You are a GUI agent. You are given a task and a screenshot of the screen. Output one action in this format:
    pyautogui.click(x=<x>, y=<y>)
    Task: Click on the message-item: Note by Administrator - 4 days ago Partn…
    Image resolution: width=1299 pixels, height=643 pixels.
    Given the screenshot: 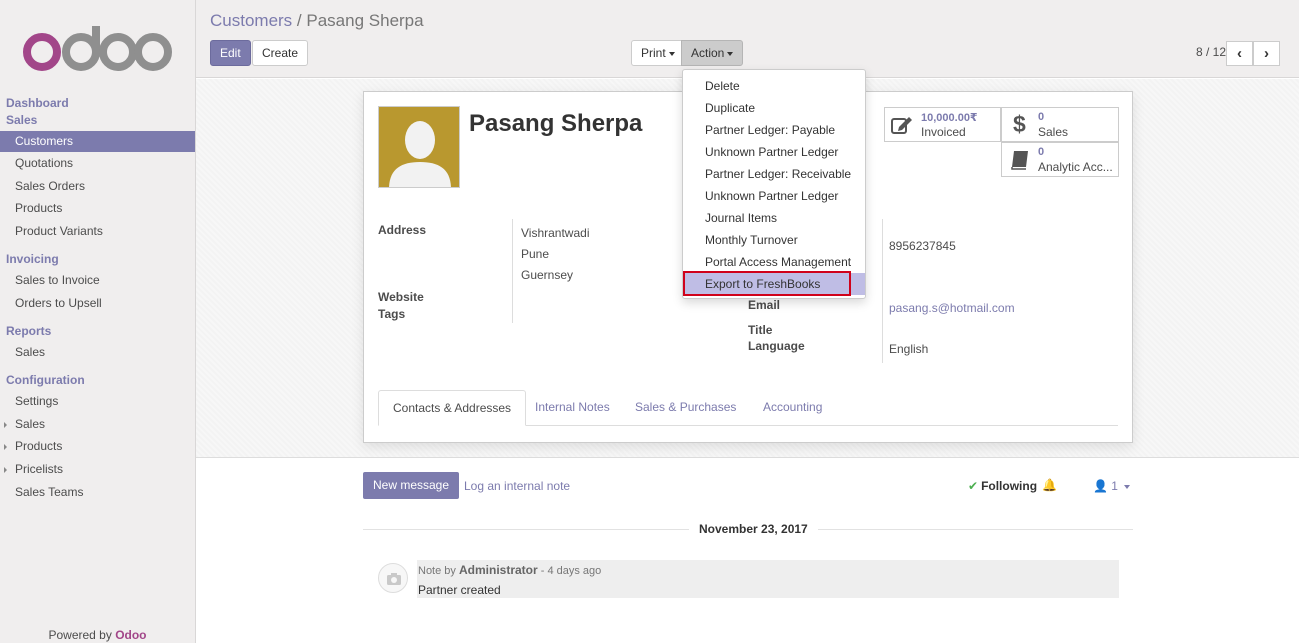 What is the action you would take?
    pyautogui.click(x=768, y=579)
    